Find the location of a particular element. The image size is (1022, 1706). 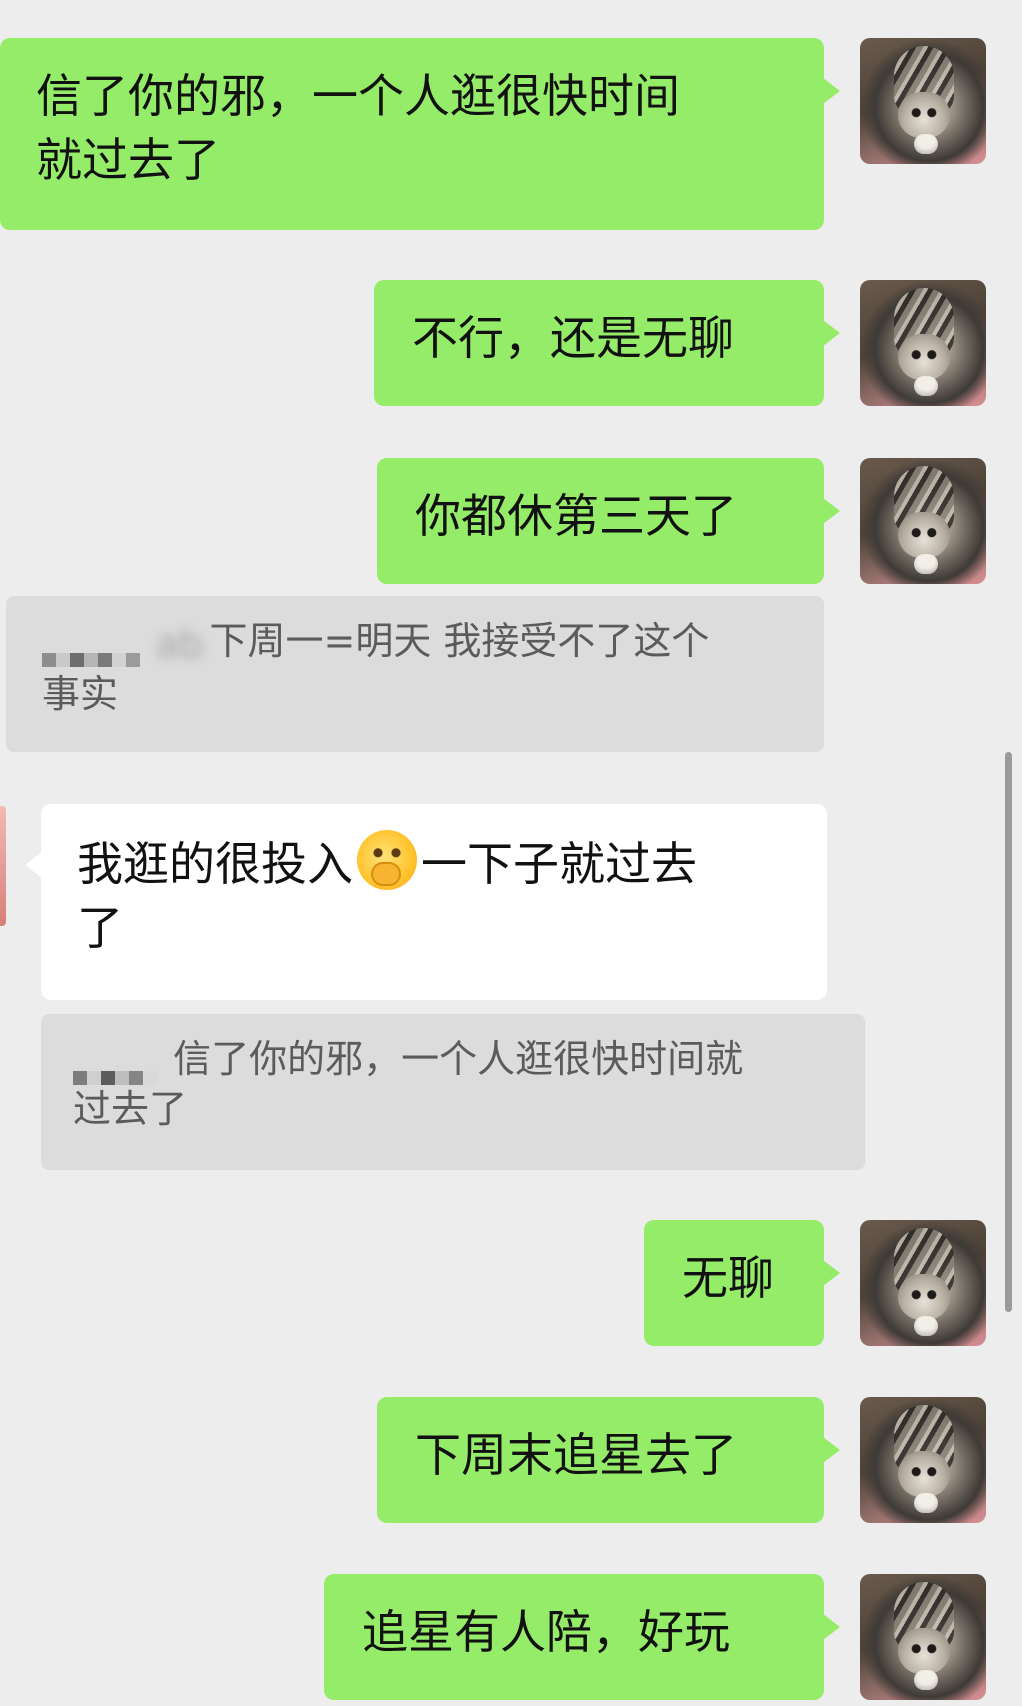

message-bubble: 追星有人陪，好玩 is located at coordinates (582, 1637).